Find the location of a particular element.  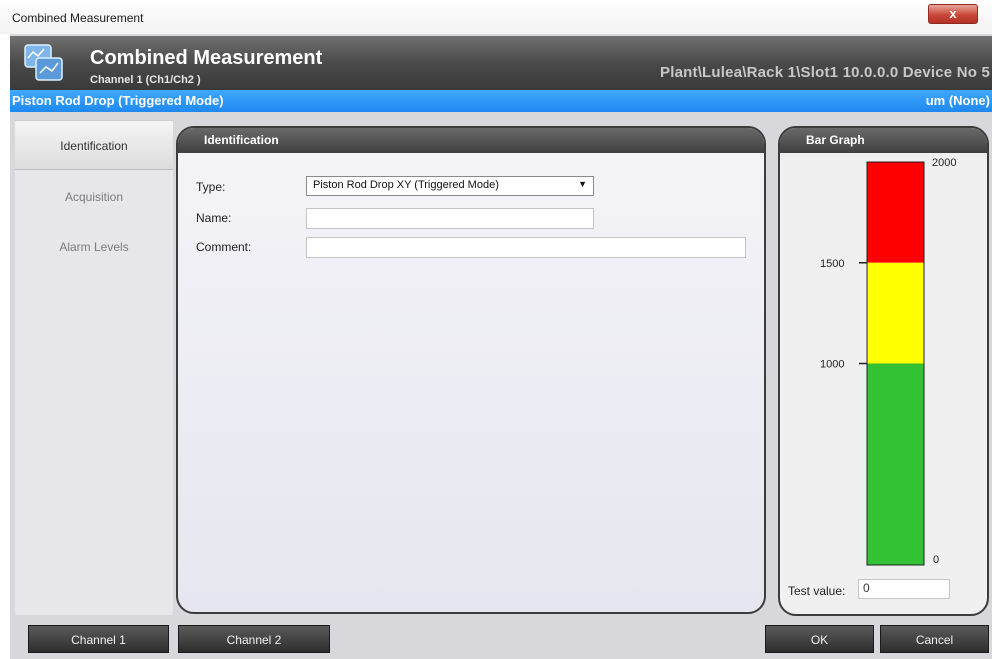

sidebar-item-label: Acquisition is located at coordinates (94, 197).